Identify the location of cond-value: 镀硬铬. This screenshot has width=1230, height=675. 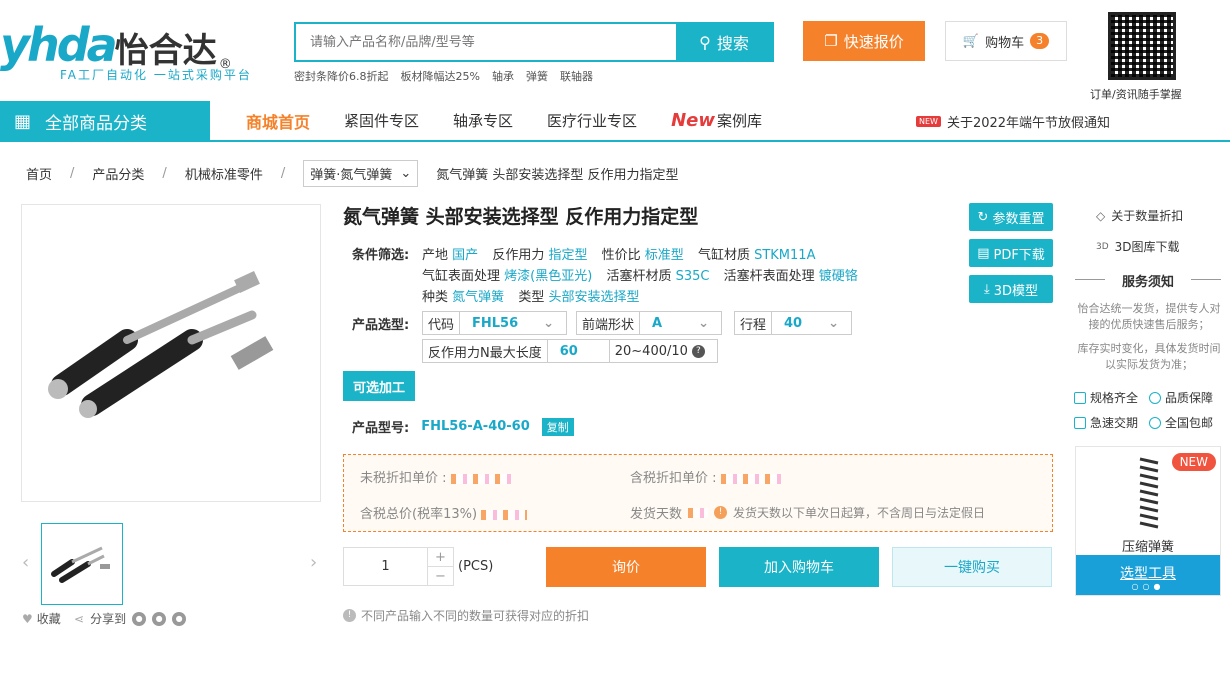
(838, 276).